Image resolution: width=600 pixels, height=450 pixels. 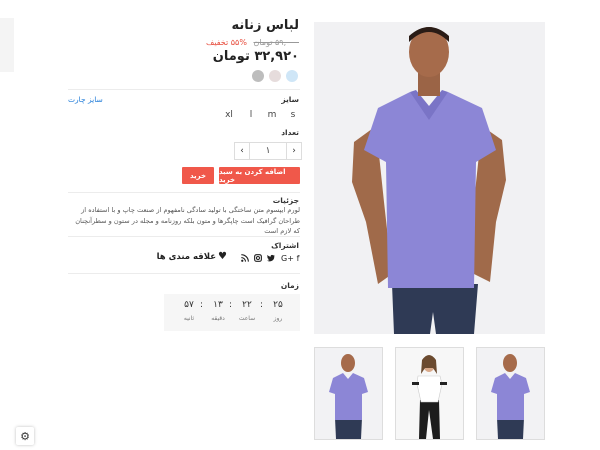 What do you see at coordinates (189, 305) in the screenshot?
I see `timer-seconds: ۵۷` at bounding box center [189, 305].